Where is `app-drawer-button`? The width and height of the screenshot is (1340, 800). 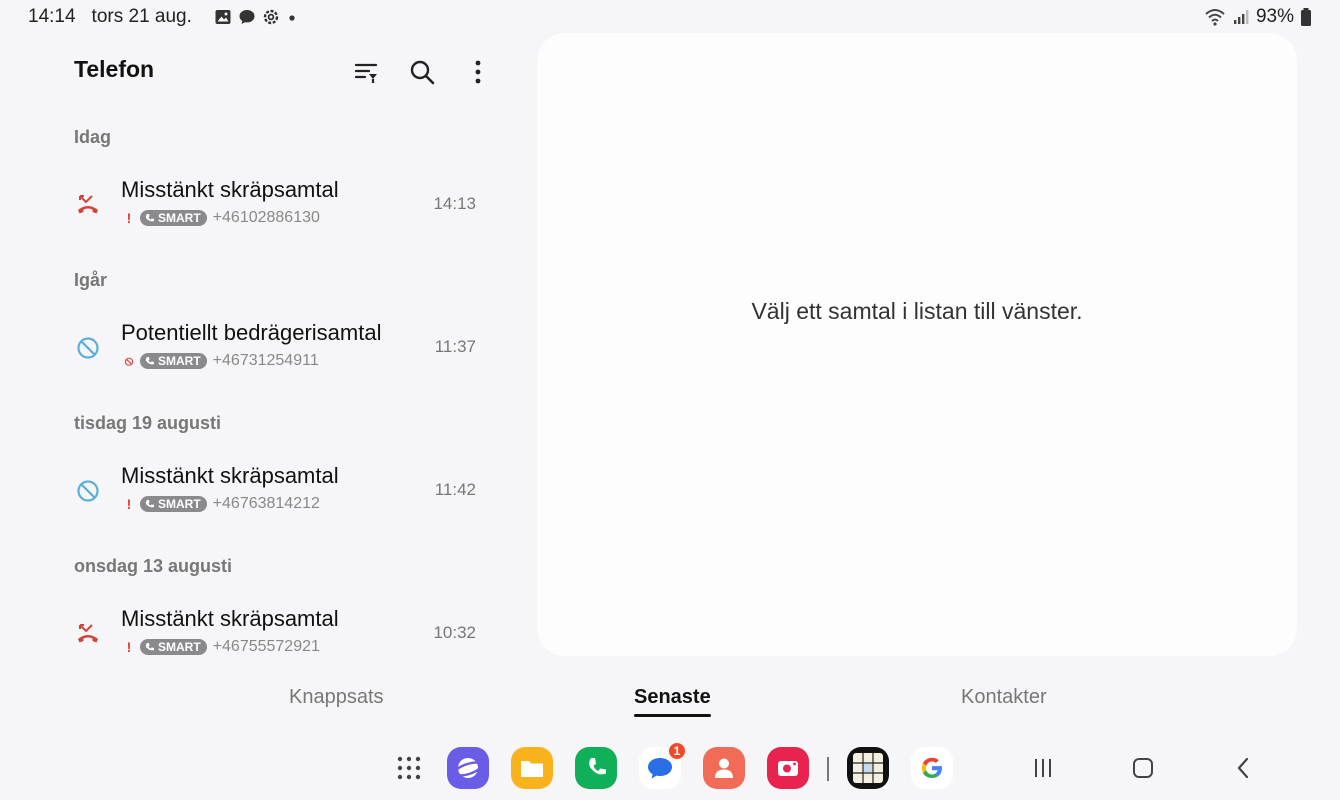 app-drawer-button is located at coordinates (409, 768).